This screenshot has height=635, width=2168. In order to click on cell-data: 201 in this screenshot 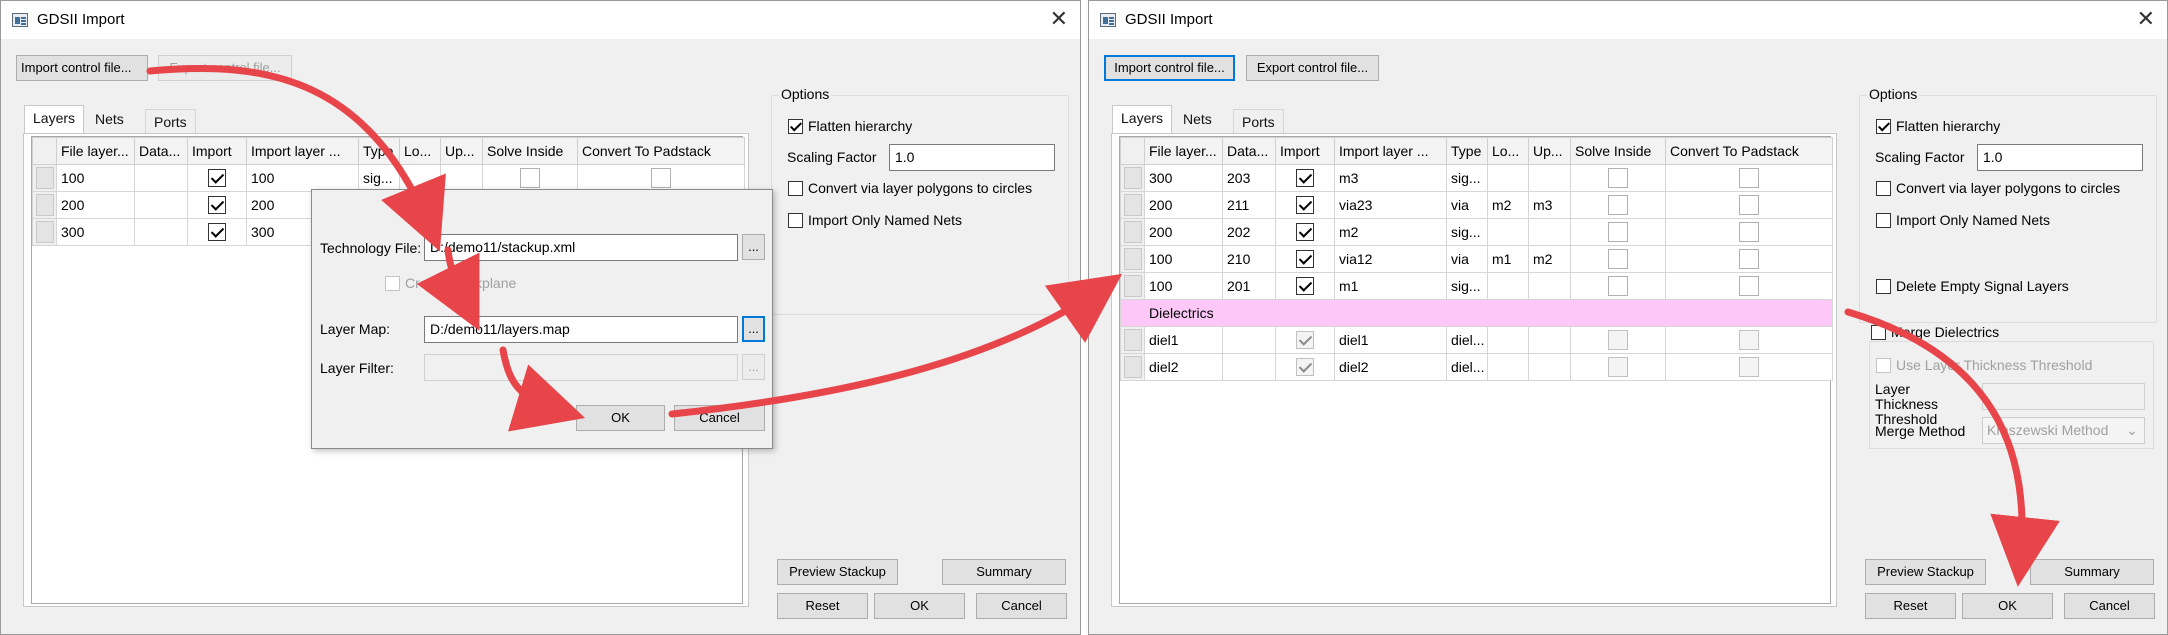, I will do `click(1249, 286)`.